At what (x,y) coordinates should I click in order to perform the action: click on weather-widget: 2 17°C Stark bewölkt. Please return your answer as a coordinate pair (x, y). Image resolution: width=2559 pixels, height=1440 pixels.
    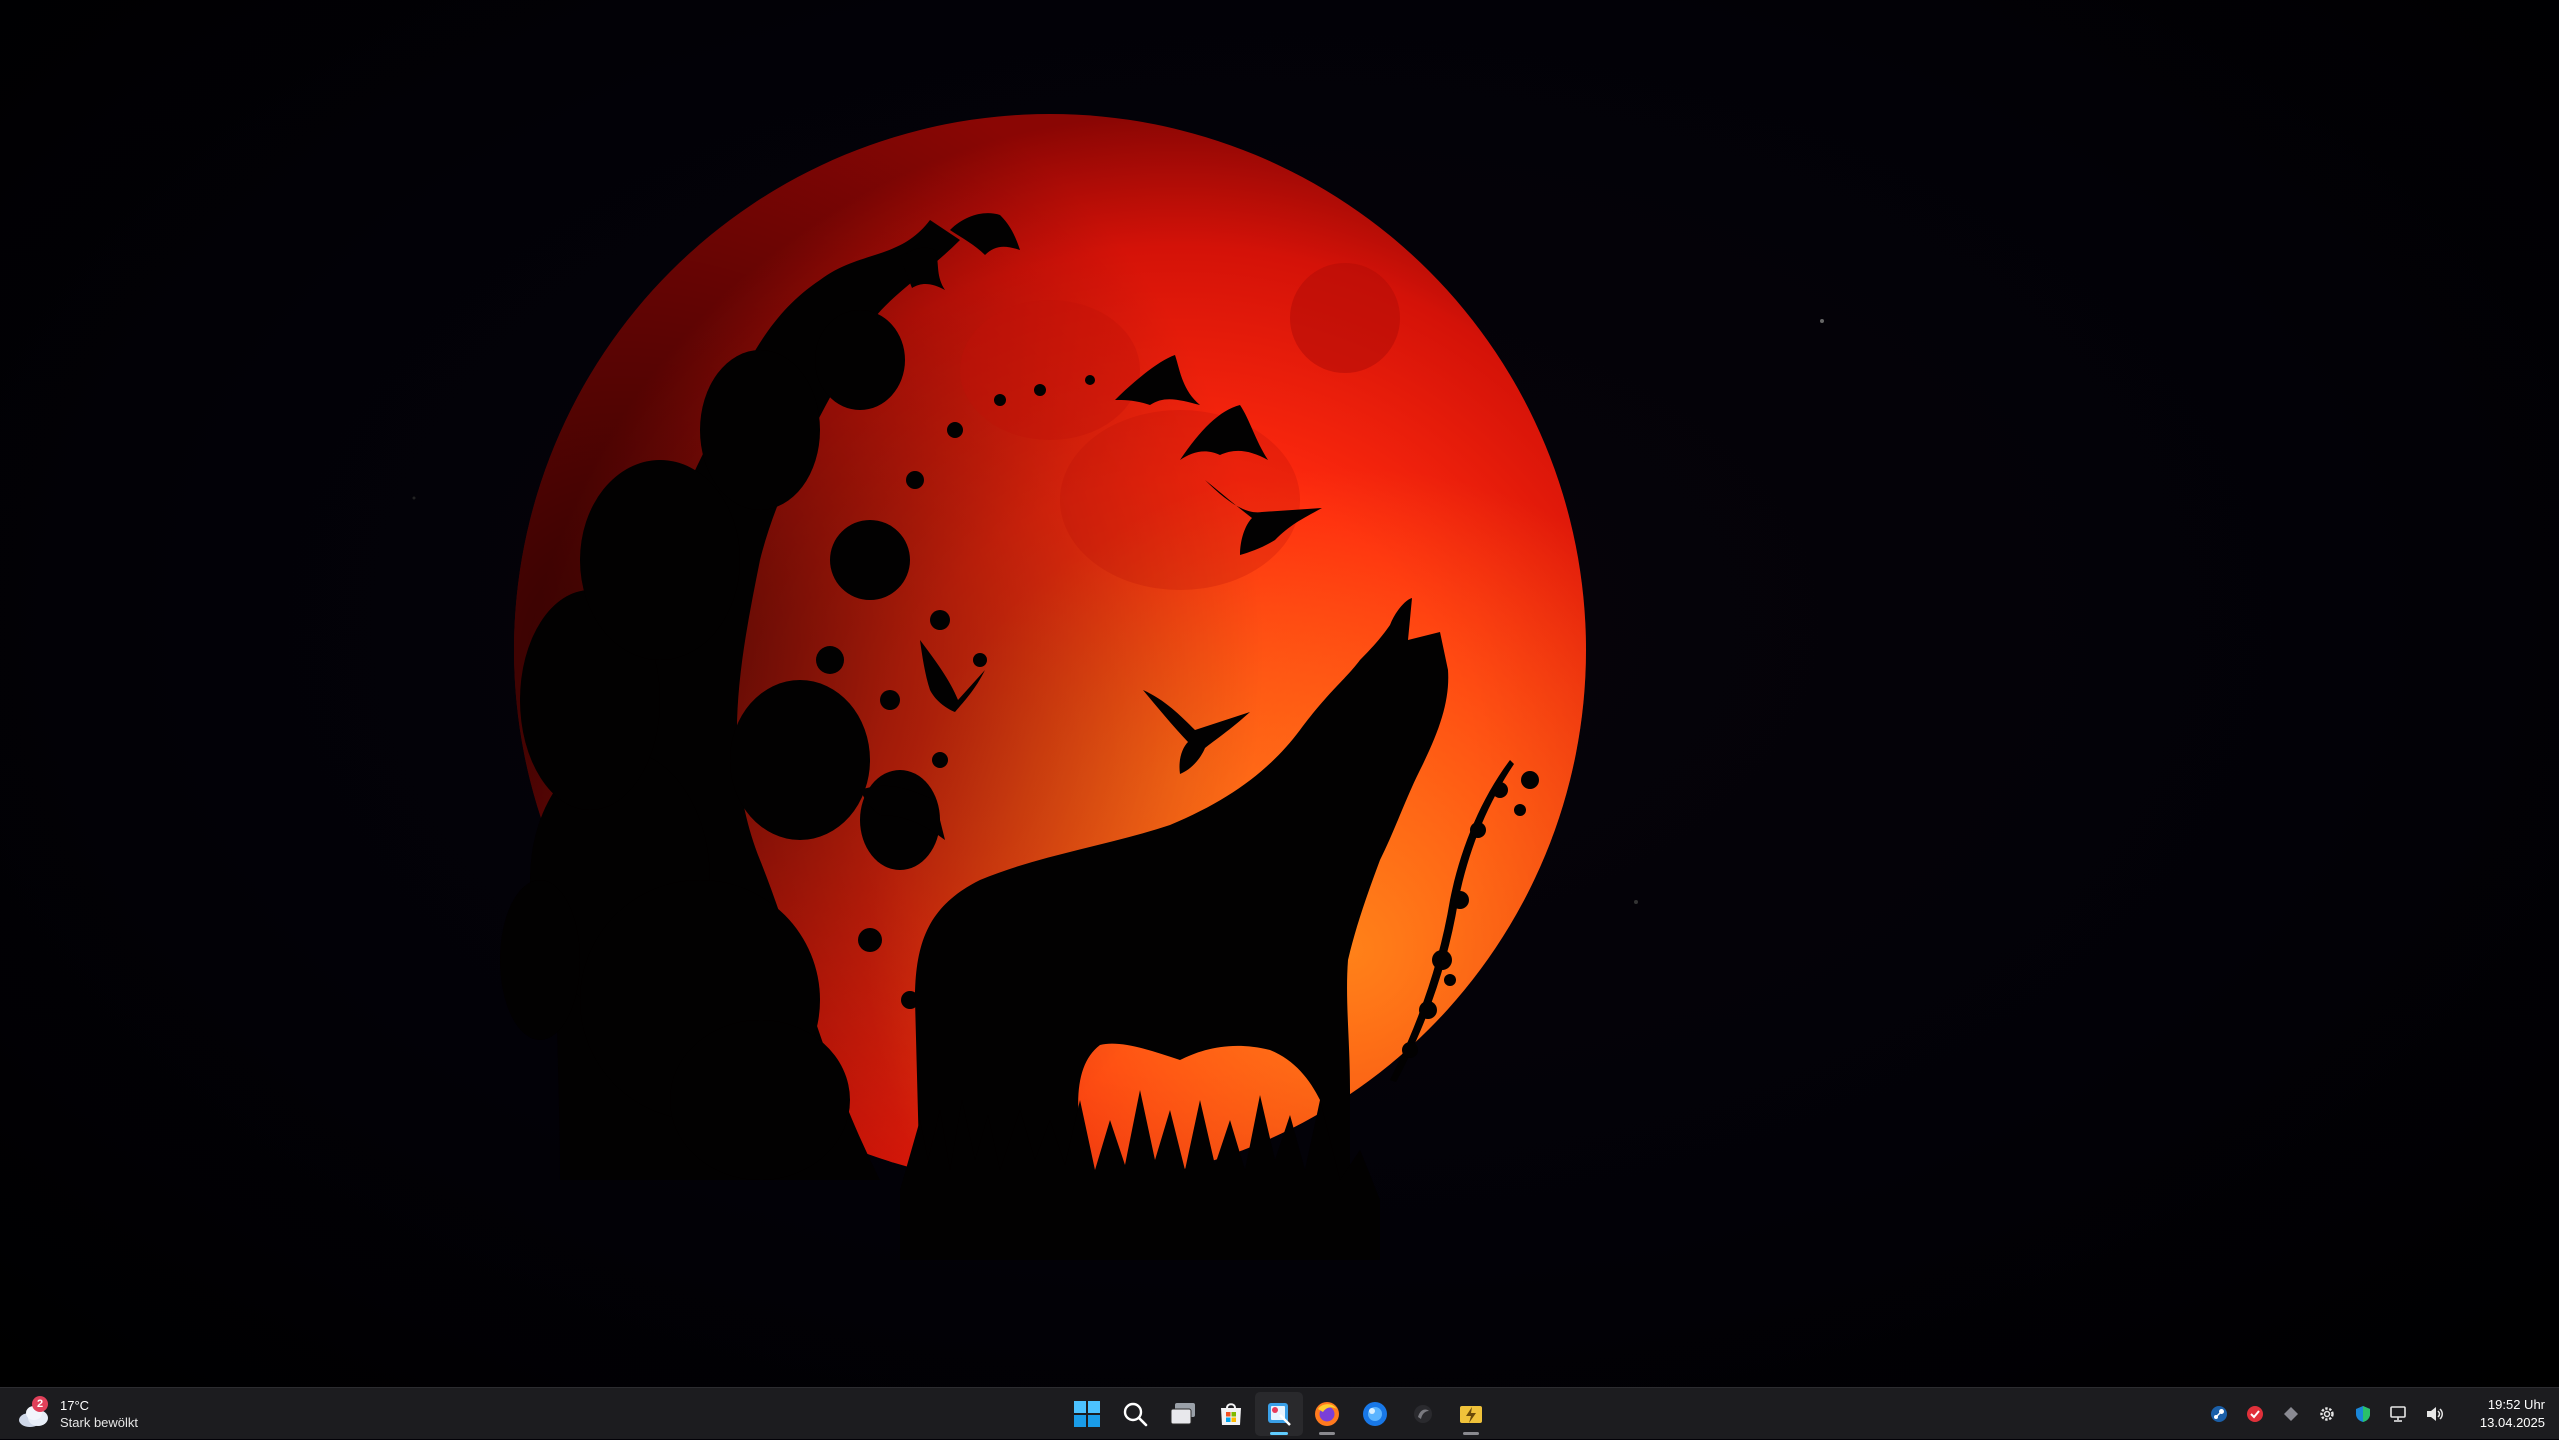
    Looking at the image, I should click on (77, 1414).